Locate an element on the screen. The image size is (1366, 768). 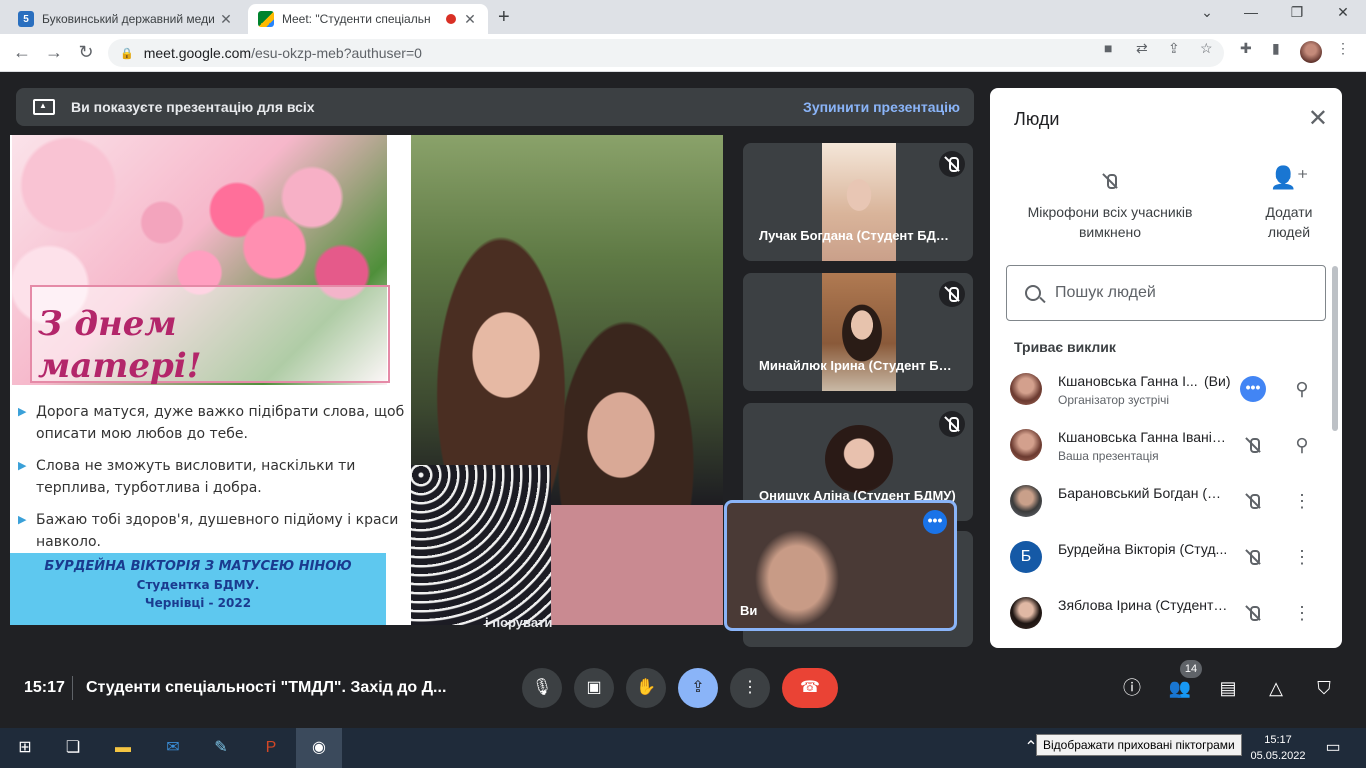
task-view-icon: ❏ is located at coordinates (73, 748).